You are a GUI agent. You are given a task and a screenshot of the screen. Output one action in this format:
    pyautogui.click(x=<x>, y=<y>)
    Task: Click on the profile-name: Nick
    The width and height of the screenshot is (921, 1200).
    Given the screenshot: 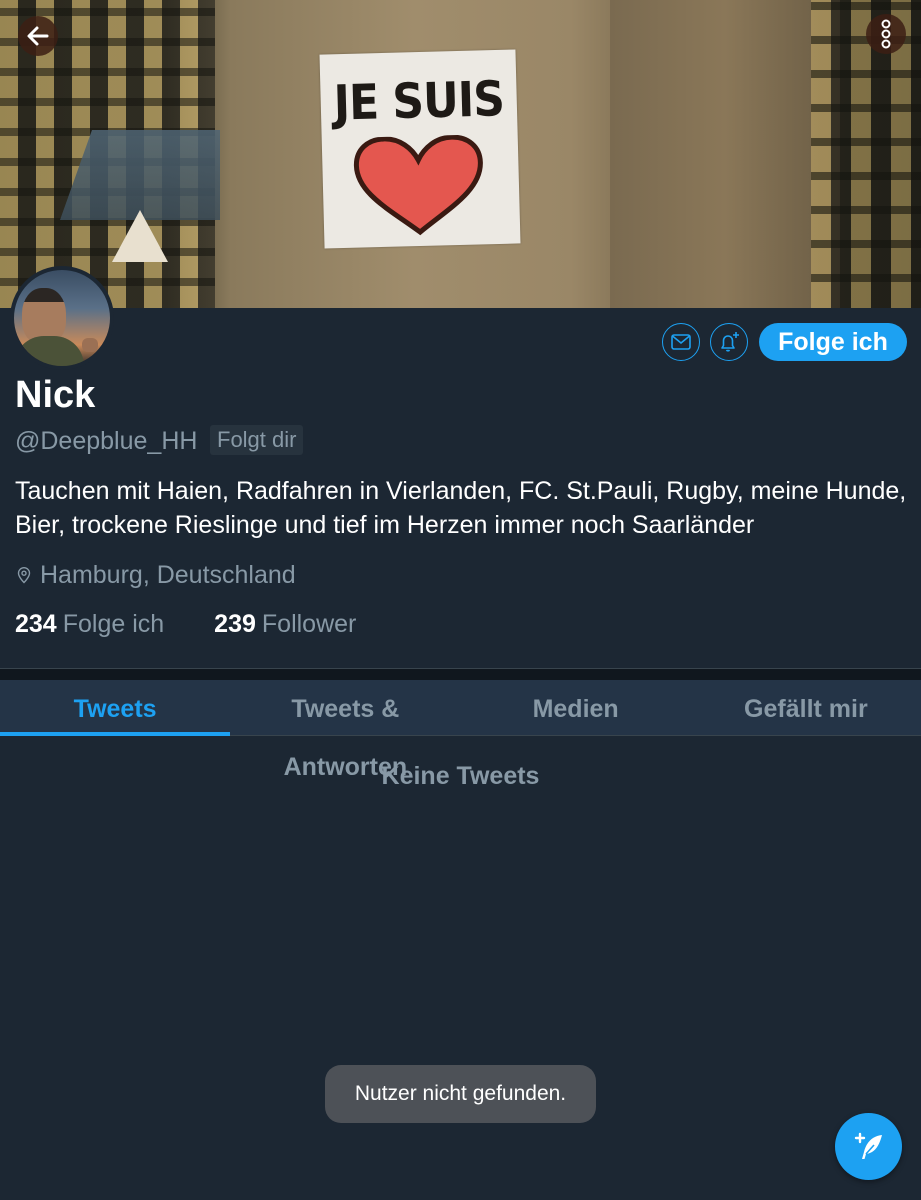 What is the action you would take?
    pyautogui.click(x=55, y=395)
    